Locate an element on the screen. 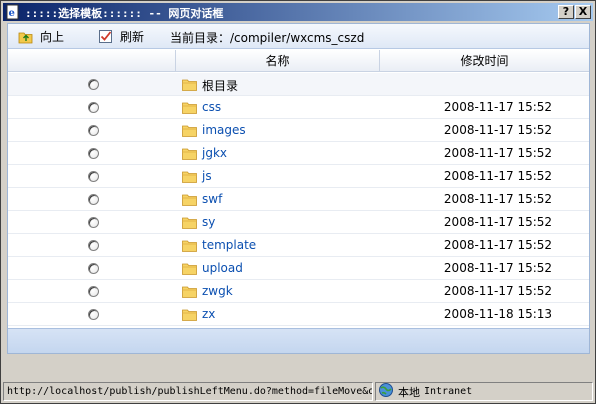 Image resolution: width=596 pixels, height=404 pixels. title-bar: e :::::选择模板:::::: -- 网页对话框 ? X is located at coordinates (298, 12).